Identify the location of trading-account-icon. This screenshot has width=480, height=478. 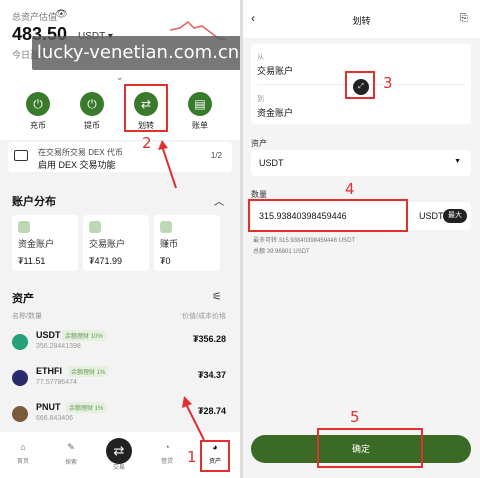
(95, 227).